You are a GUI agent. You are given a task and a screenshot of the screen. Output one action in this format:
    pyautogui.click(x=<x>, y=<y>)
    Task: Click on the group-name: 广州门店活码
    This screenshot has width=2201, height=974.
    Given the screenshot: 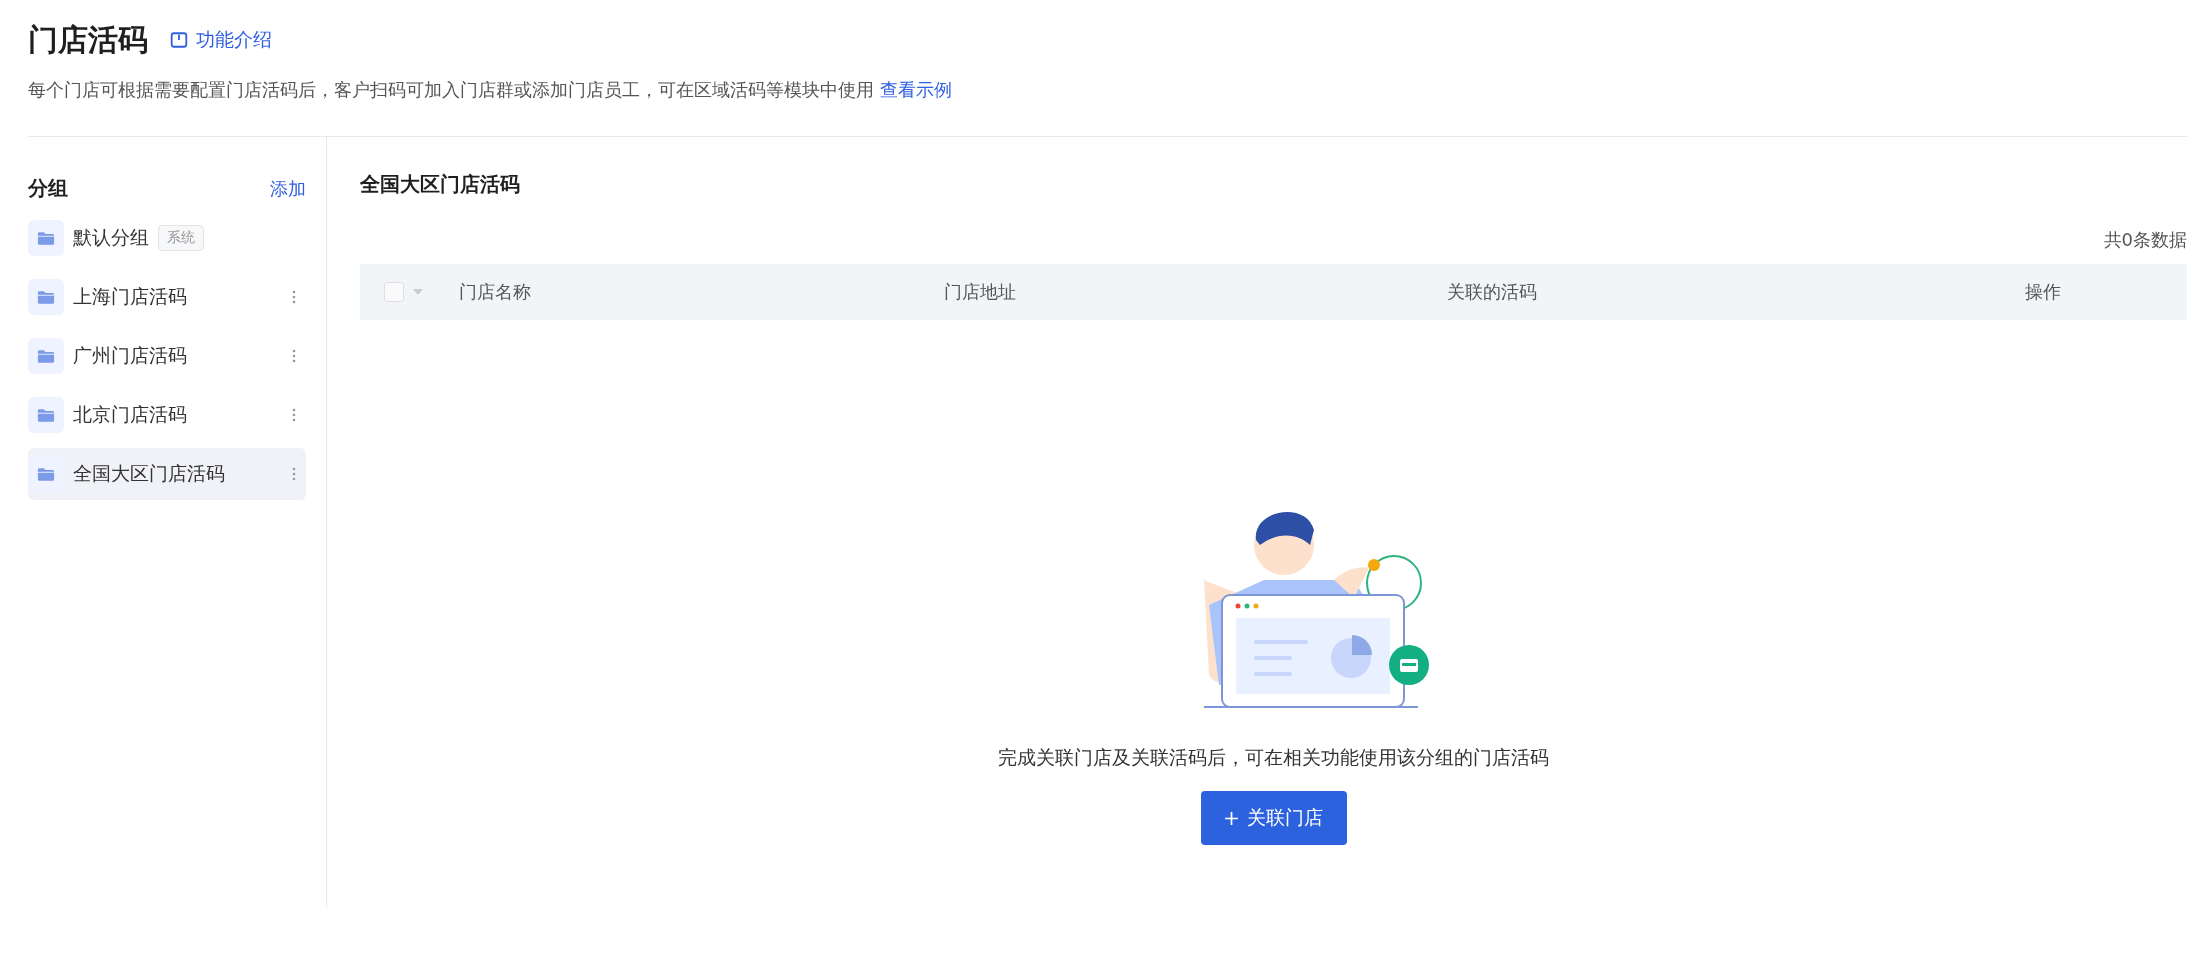 What is the action you would take?
    pyautogui.click(x=130, y=355)
    